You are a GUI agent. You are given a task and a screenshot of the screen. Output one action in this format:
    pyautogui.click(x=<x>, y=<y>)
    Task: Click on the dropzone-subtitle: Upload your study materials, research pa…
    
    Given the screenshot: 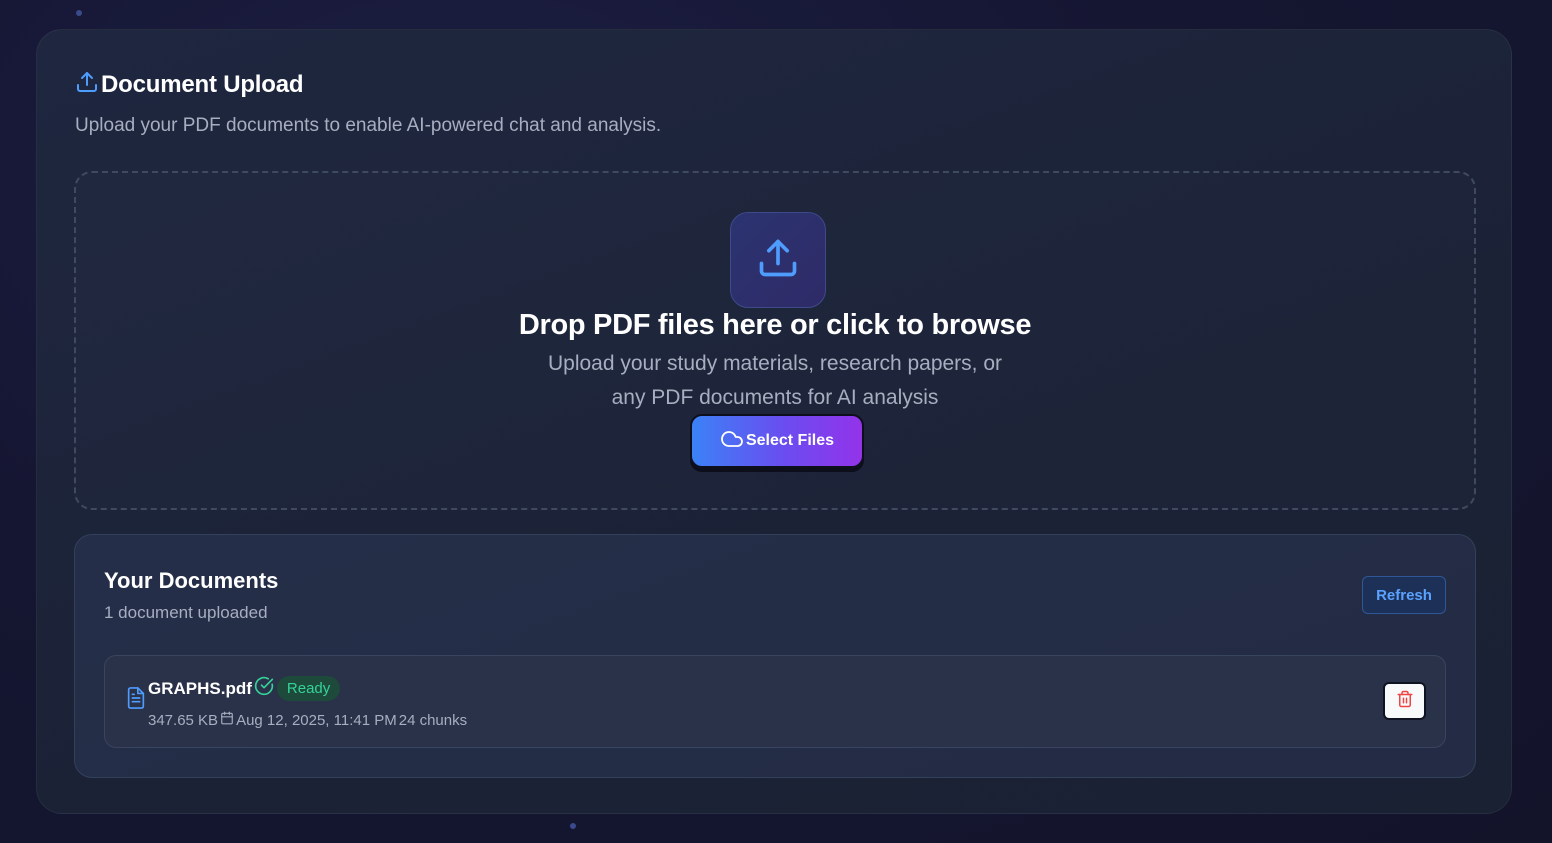 What is the action you would take?
    pyautogui.click(x=775, y=381)
    